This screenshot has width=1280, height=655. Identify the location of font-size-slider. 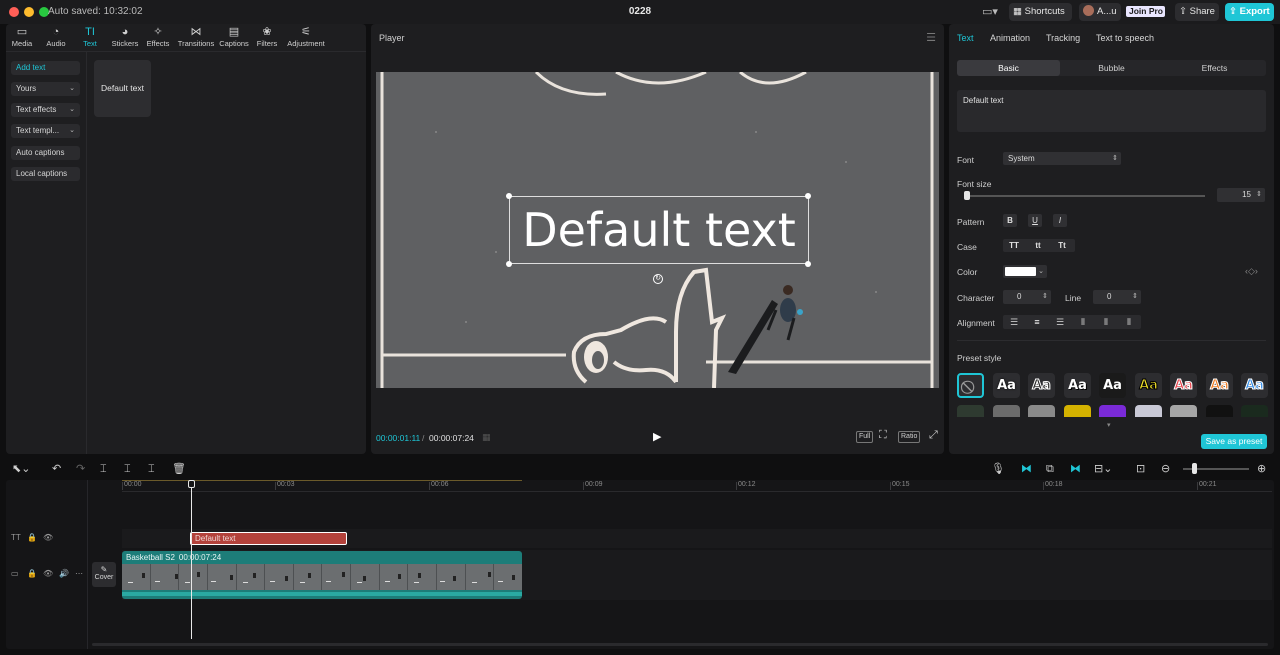
(1085, 196).